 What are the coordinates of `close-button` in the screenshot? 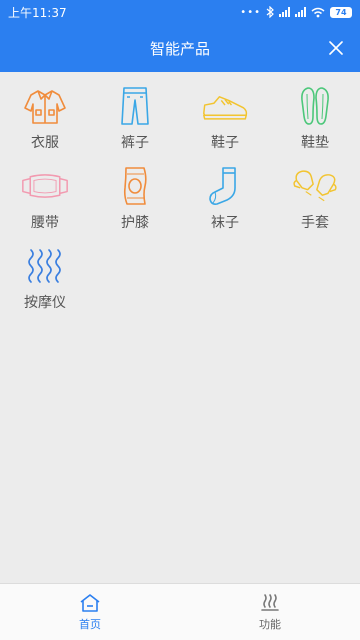 It's located at (336, 48).